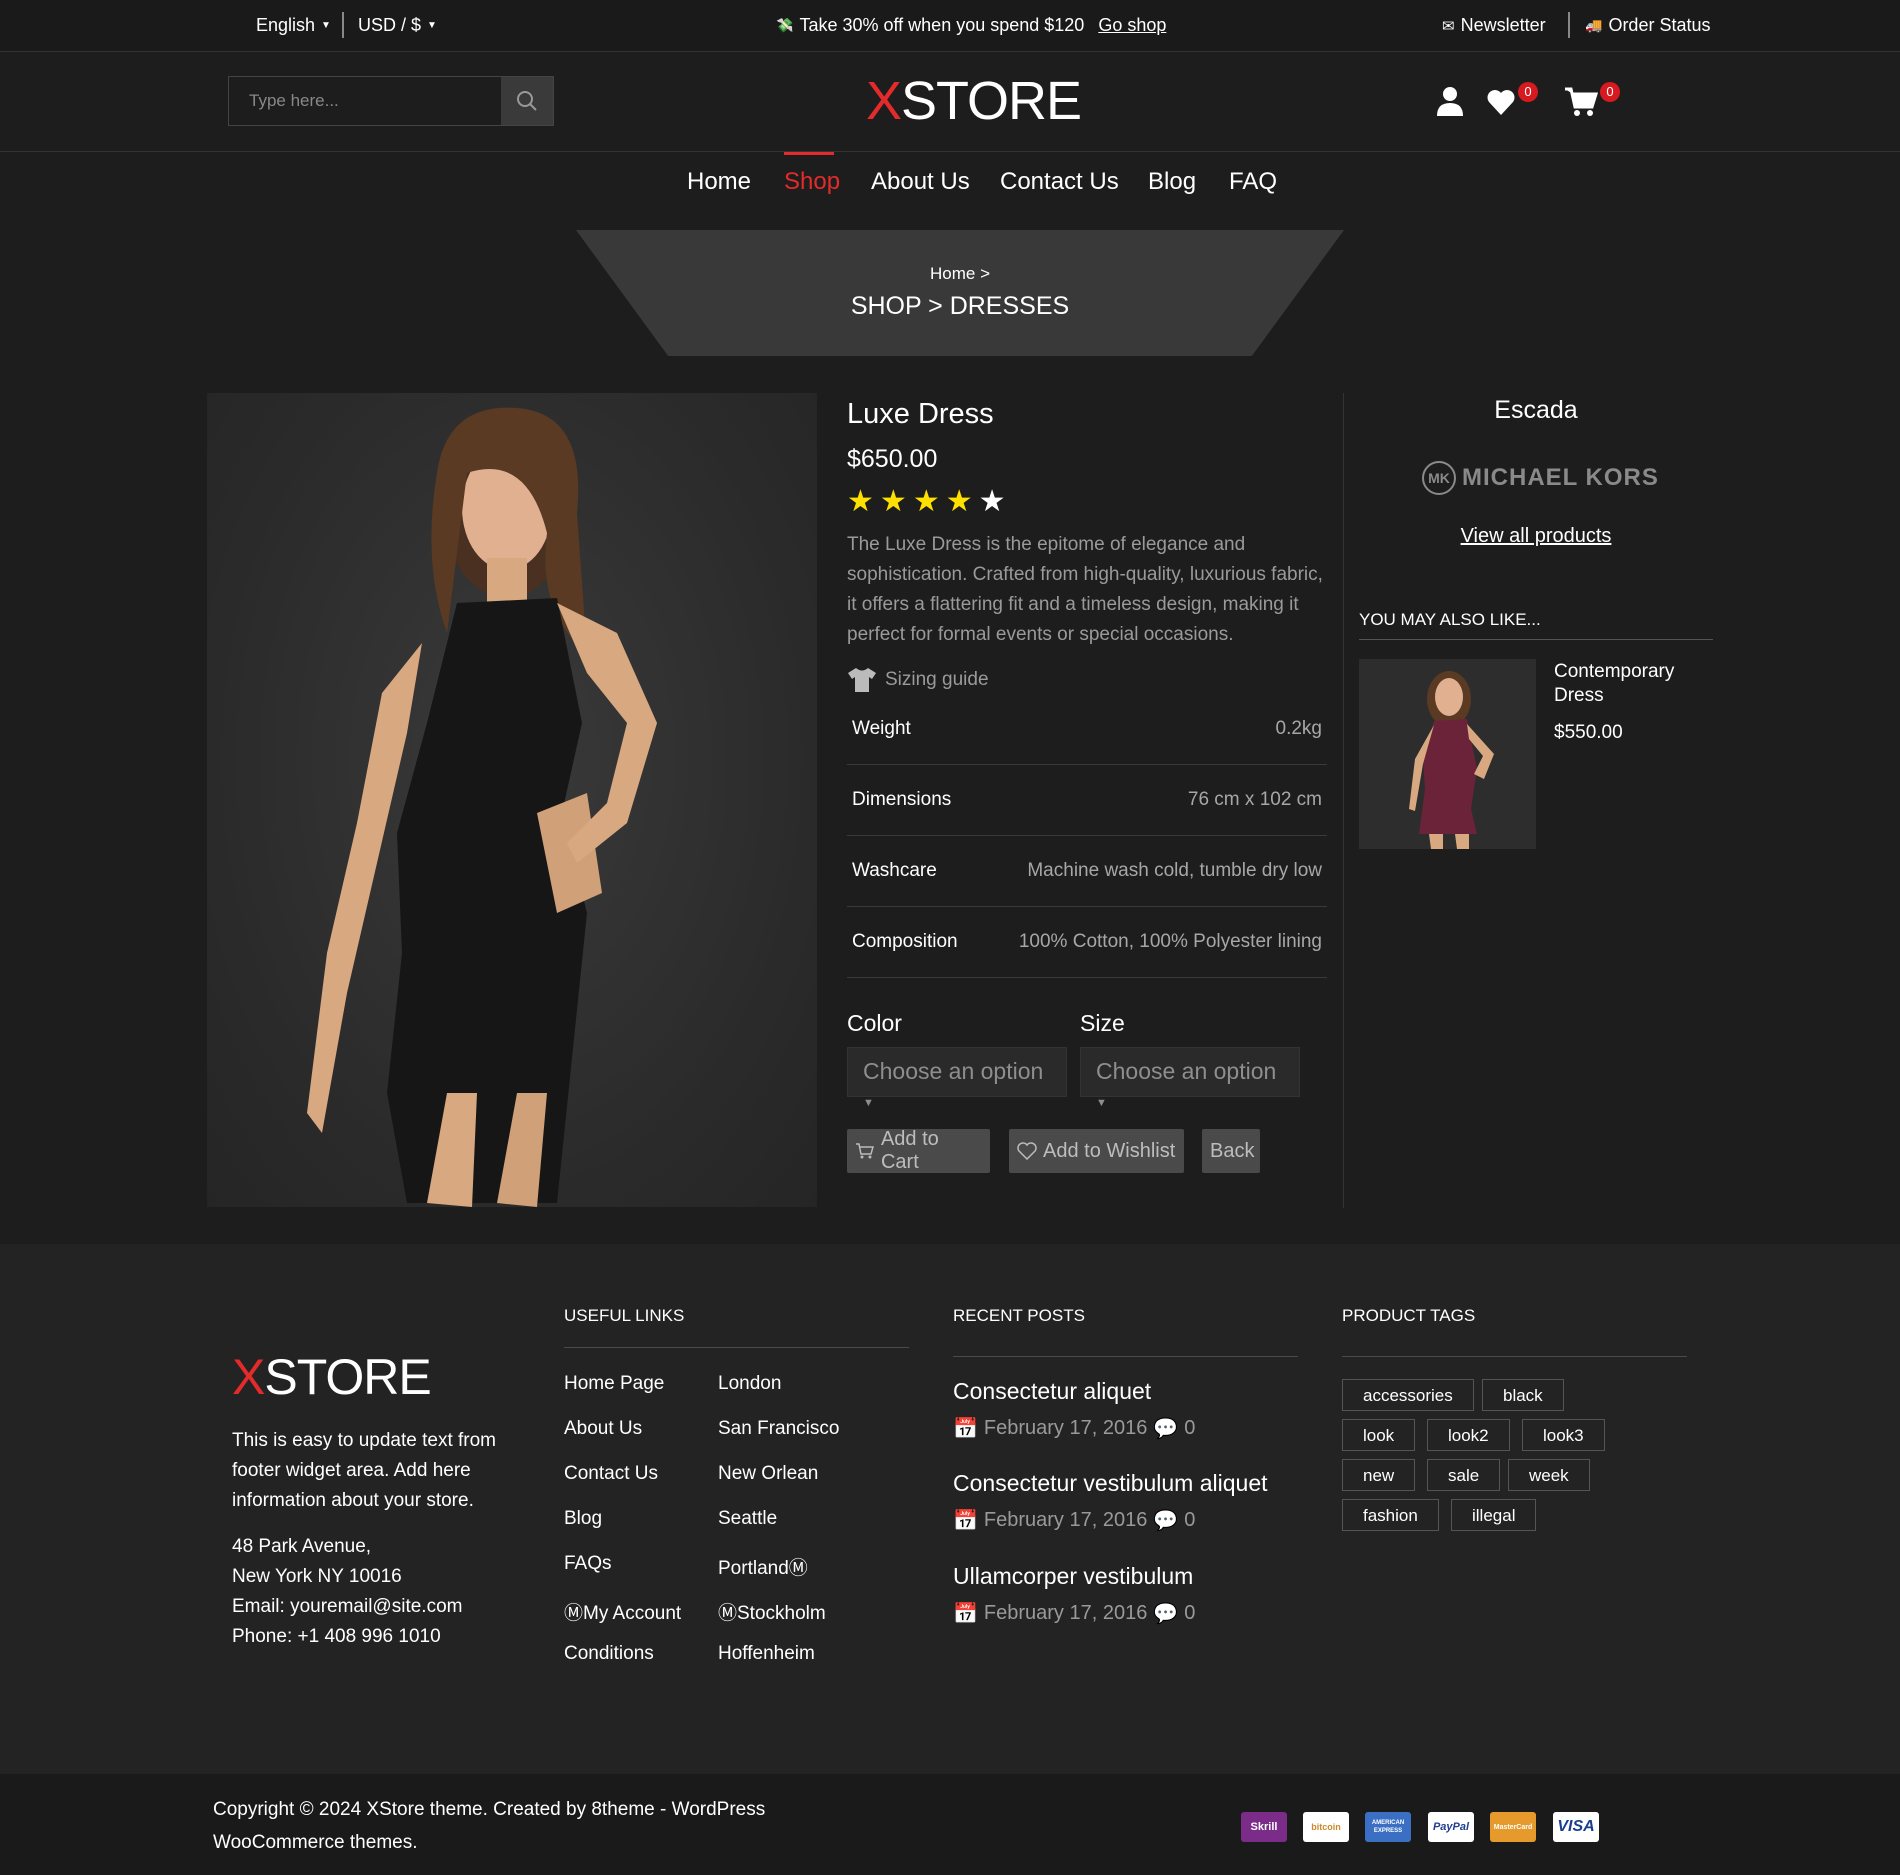  I want to click on site-logo: XSTORE, so click(974, 101).